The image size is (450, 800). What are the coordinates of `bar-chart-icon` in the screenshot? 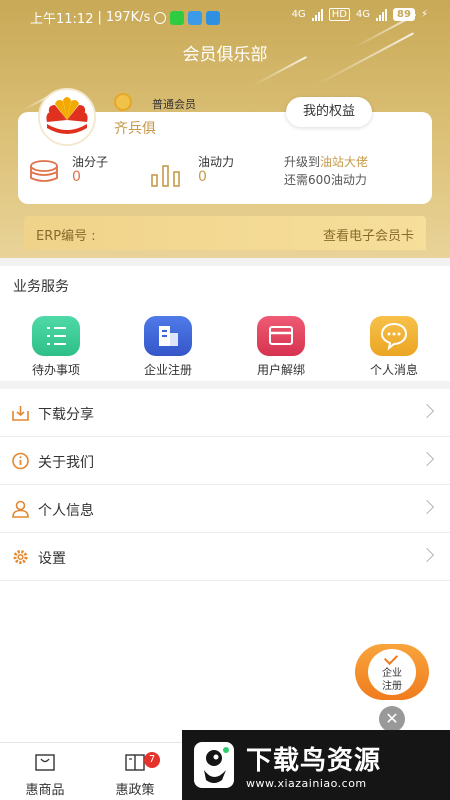 It's located at (165, 176).